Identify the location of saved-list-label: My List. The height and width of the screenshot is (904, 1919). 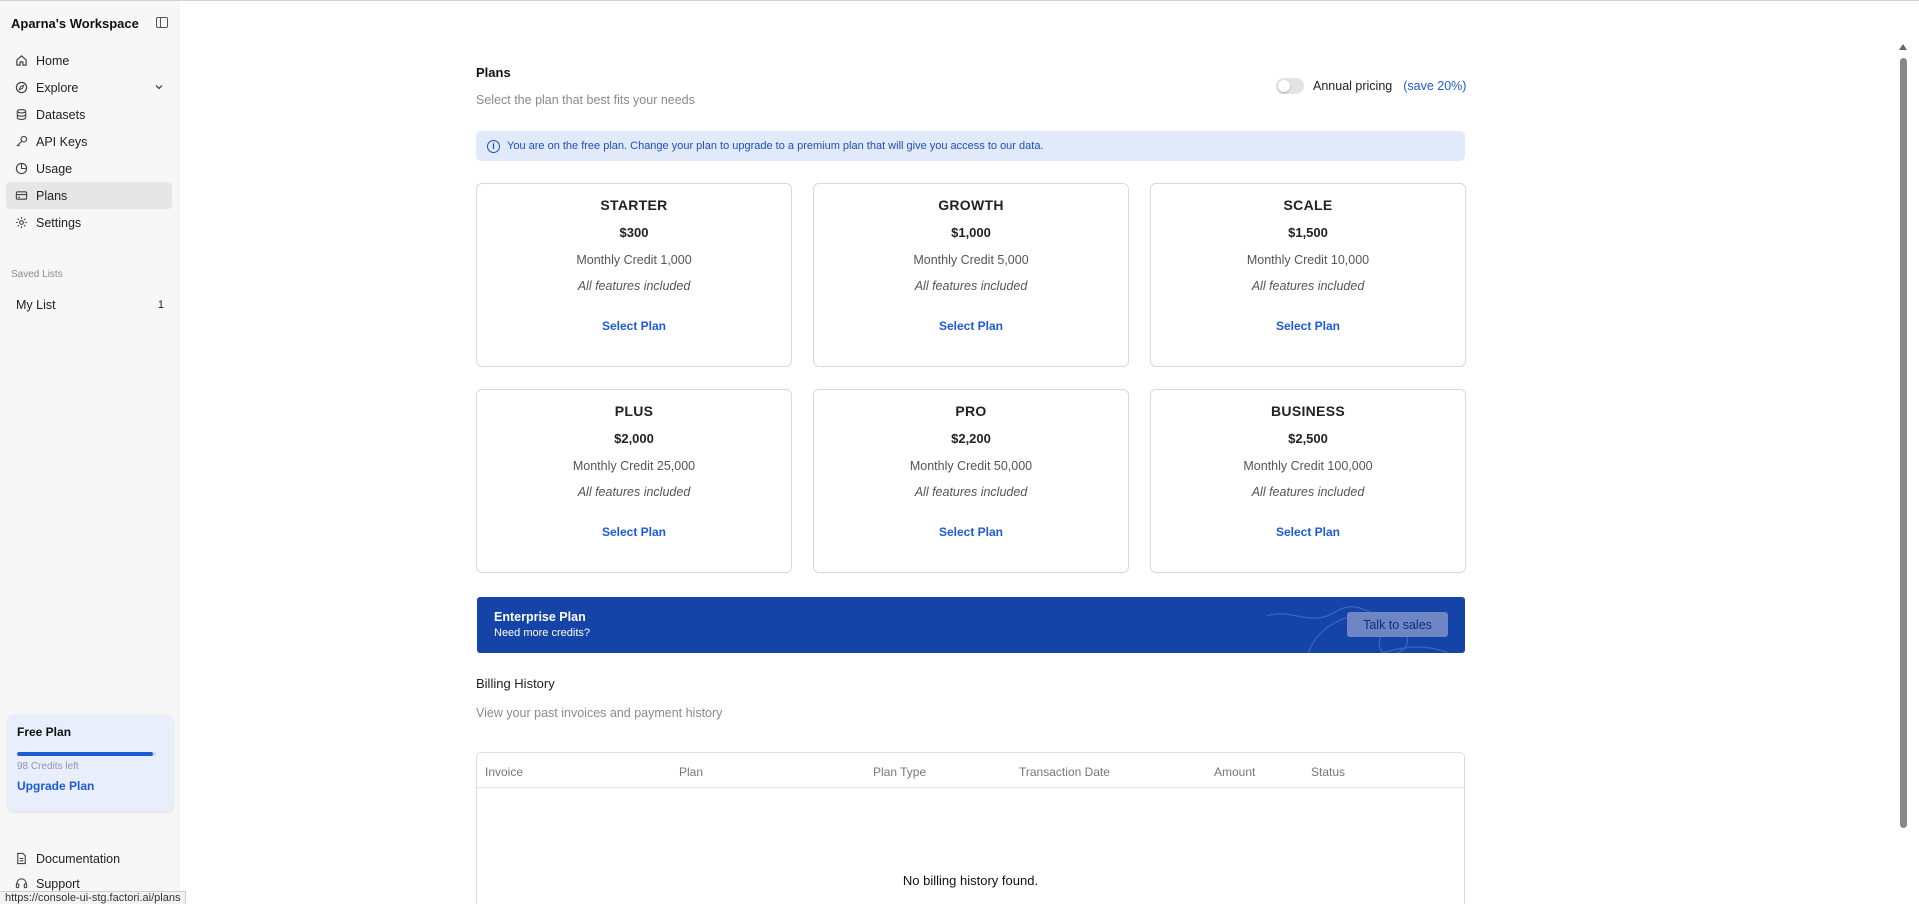
(36, 305).